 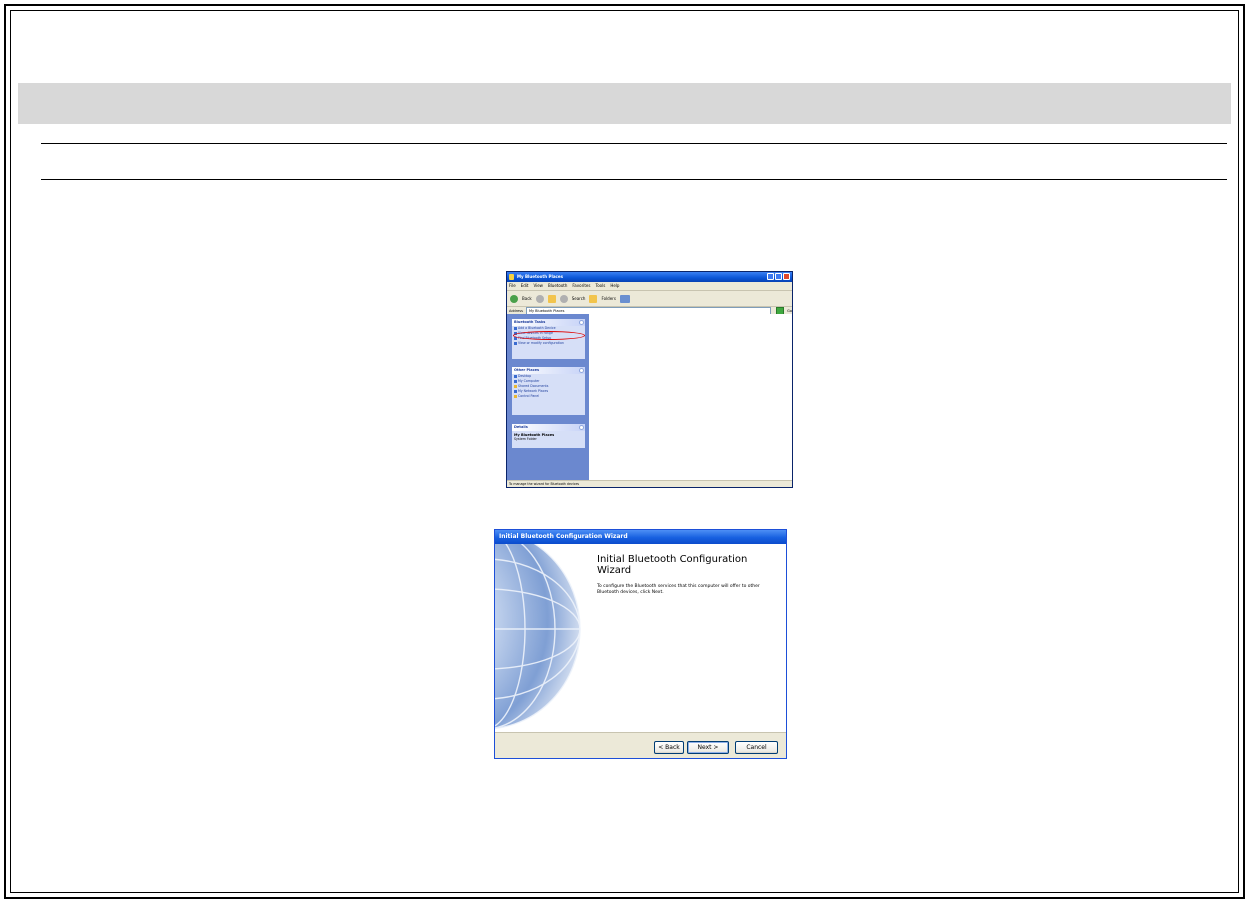 I want to click on search-icon, so click(x=563, y=298).